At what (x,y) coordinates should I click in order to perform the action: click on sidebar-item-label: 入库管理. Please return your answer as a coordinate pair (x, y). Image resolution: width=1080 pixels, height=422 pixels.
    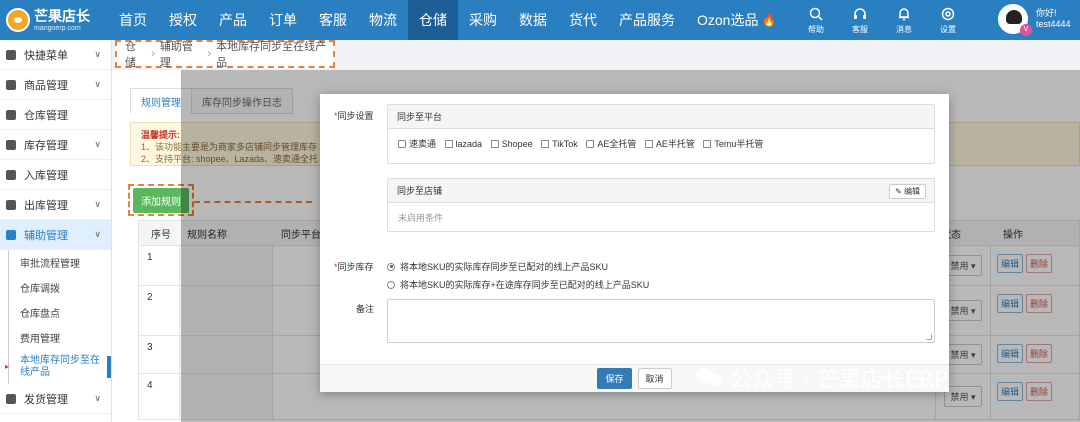
    Looking at the image, I should click on (46, 175).